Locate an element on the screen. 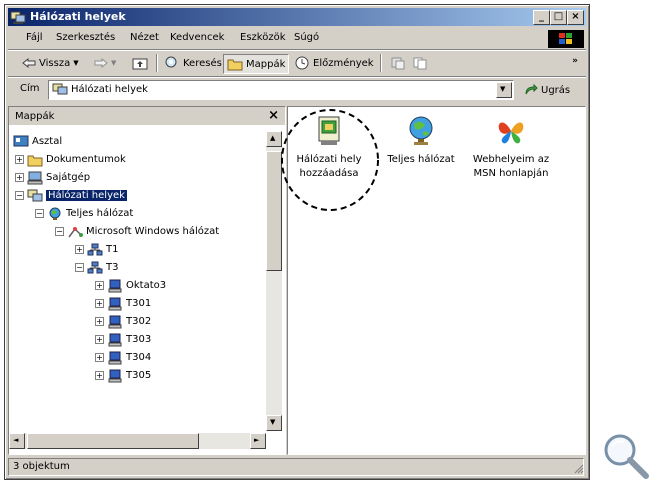 This screenshot has width=660, height=484. horizontal-scroll-thumb is located at coordinates (113, 441).